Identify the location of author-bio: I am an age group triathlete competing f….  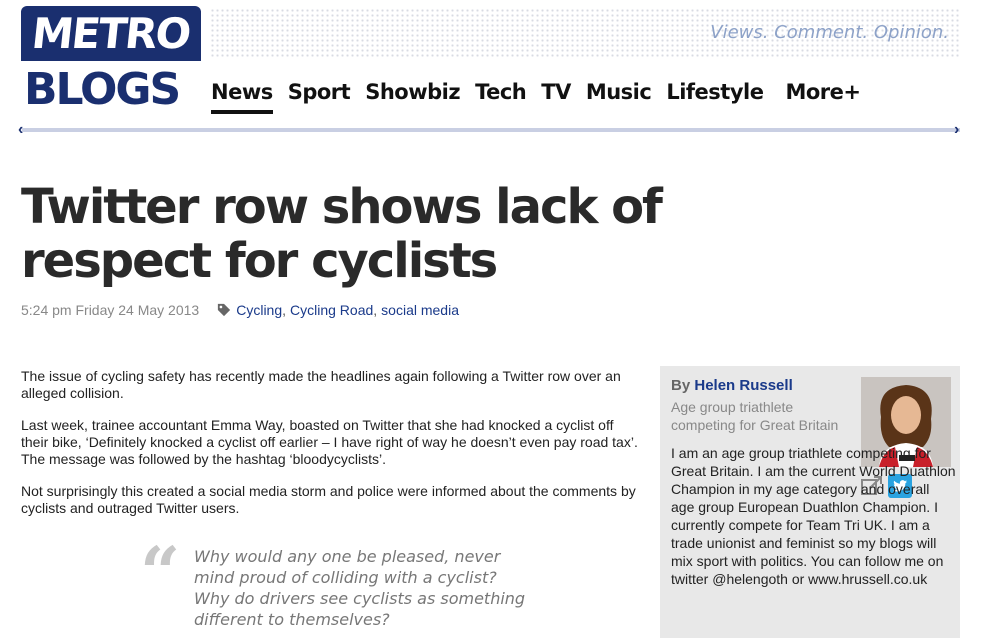
(813, 516).